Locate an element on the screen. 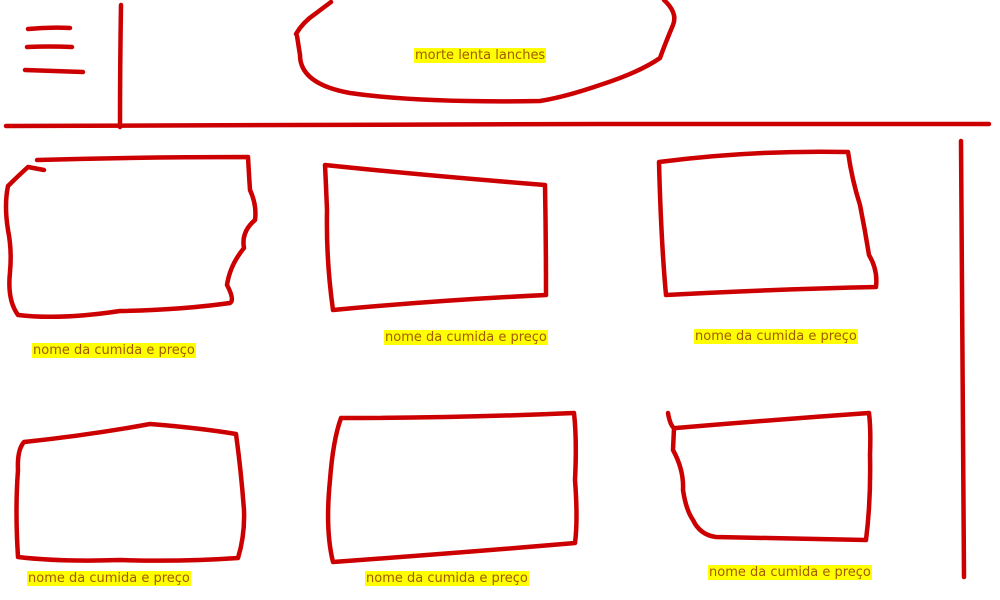  store-title: morte lenta lanches is located at coordinates (480, 55).